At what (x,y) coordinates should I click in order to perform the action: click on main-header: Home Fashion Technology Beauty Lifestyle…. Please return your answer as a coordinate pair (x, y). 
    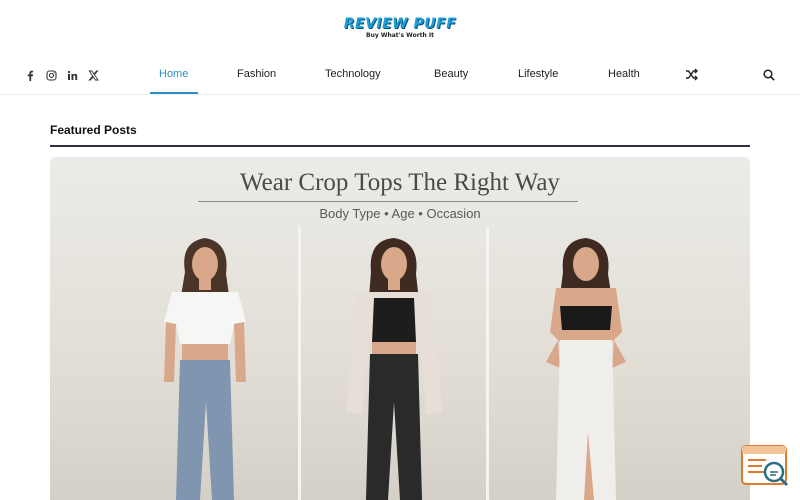
    Looking at the image, I should click on (400, 75).